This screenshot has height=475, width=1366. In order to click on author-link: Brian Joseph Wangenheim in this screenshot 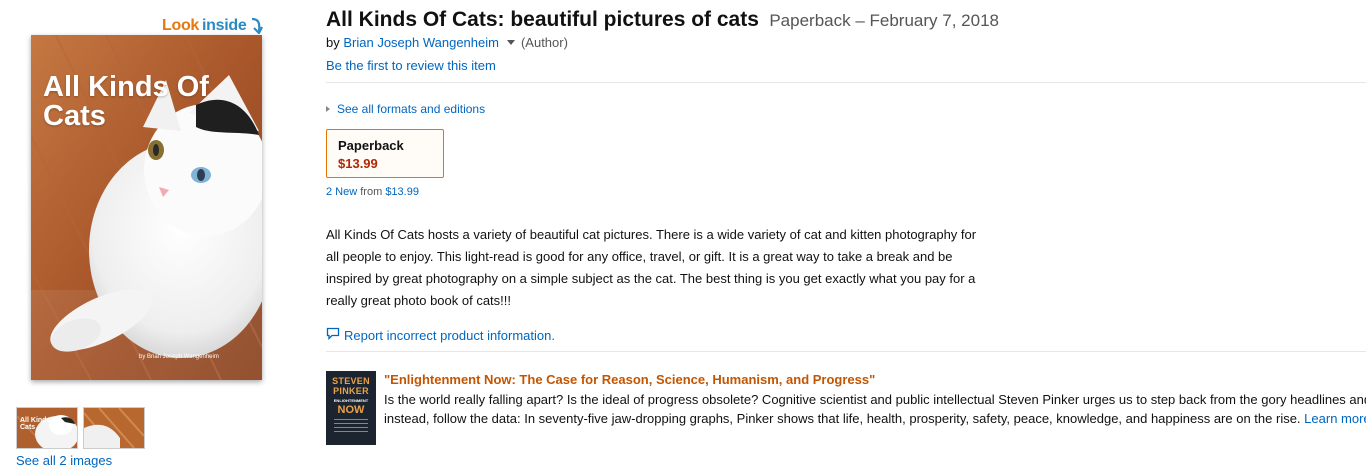, I will do `click(421, 42)`.